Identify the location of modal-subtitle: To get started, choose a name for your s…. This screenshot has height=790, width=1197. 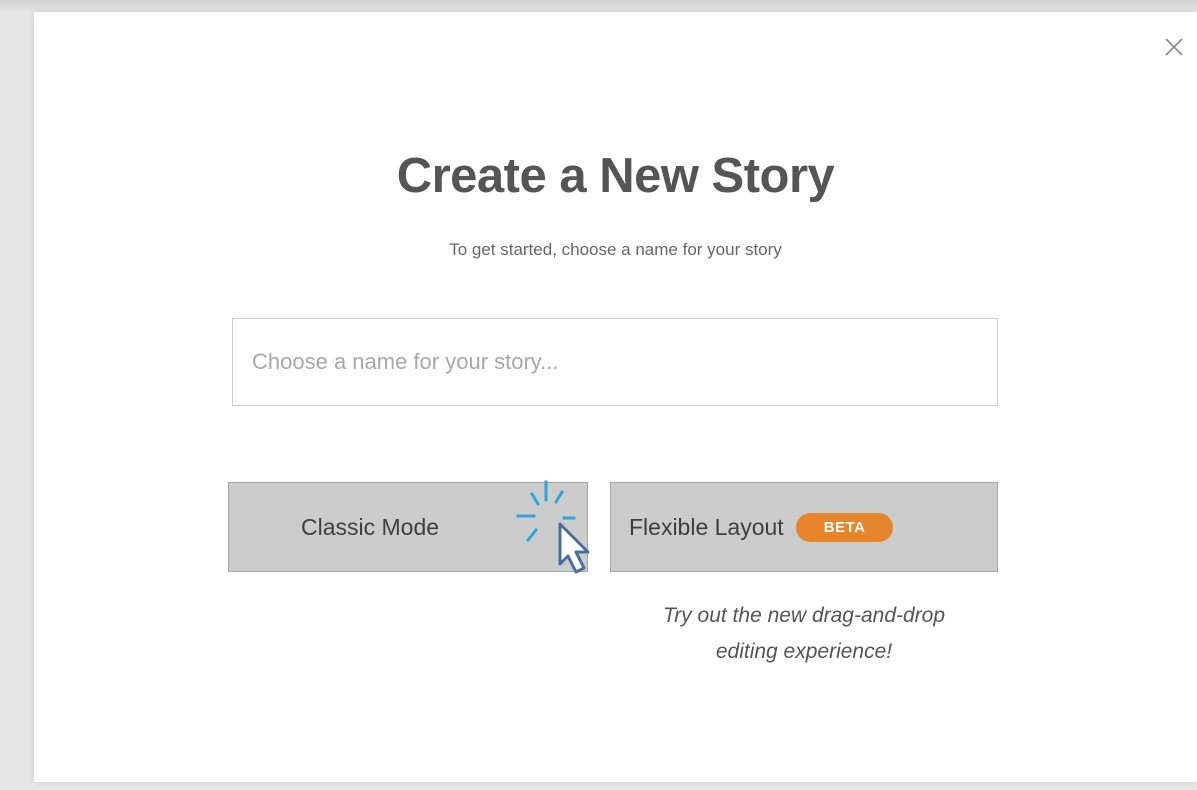
(615, 249).